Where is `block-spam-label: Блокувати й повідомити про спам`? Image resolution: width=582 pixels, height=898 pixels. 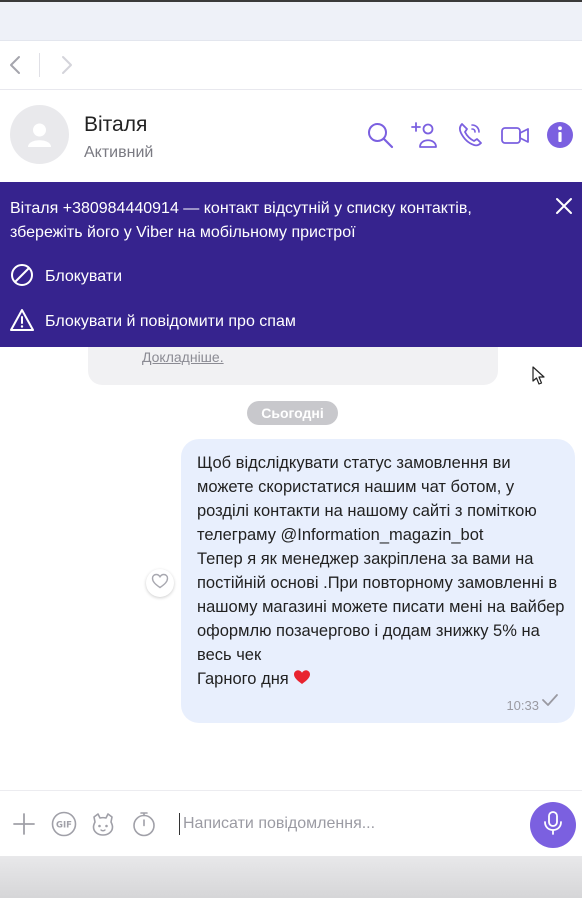
block-spam-label: Блокувати й повідомити про спам is located at coordinates (170, 321).